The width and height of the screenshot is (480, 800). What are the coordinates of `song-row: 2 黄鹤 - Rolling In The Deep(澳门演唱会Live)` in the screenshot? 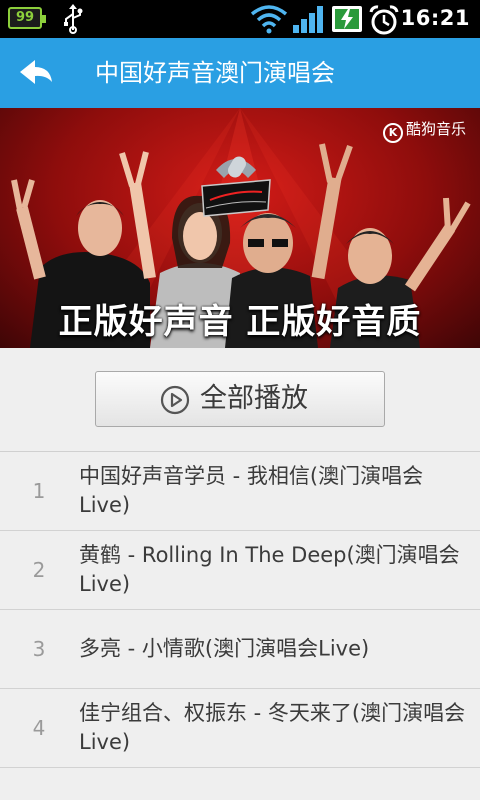 It's located at (240, 570).